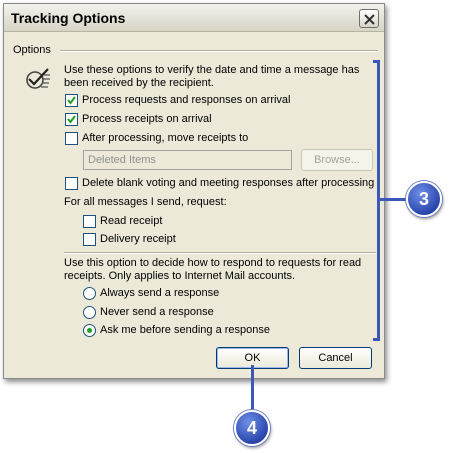  What do you see at coordinates (89, 312) in the screenshot?
I see `never-send-radio` at bounding box center [89, 312].